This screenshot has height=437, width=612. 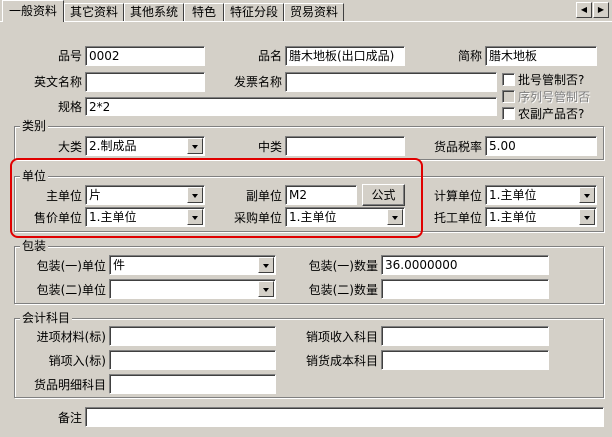 I want to click on tab-other-info: 其它资料, so click(x=94, y=12).